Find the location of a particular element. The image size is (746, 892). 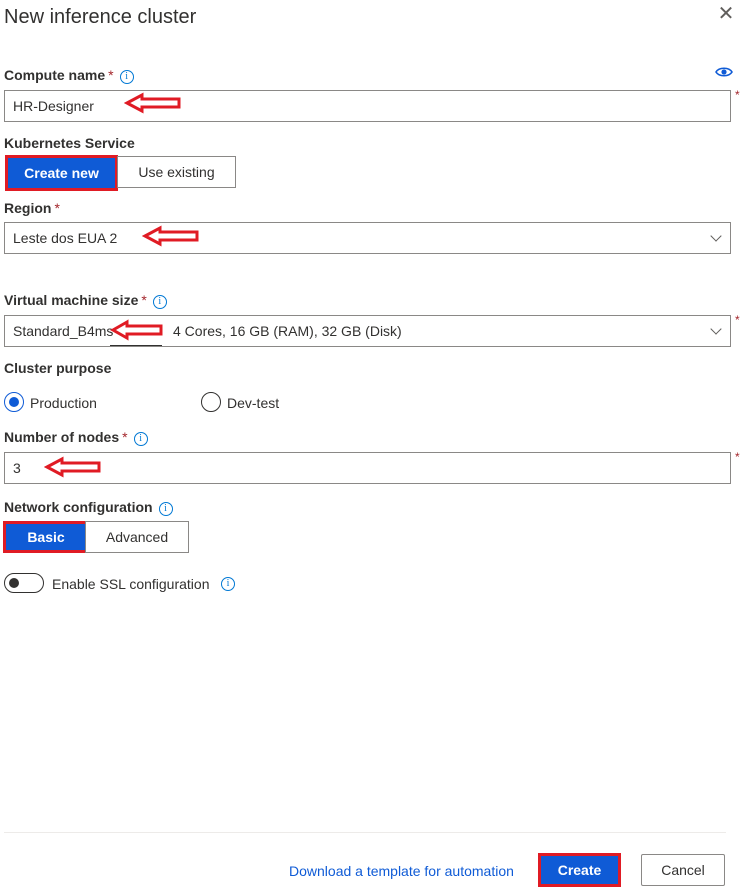

region-label: Region * is located at coordinates (32, 208).